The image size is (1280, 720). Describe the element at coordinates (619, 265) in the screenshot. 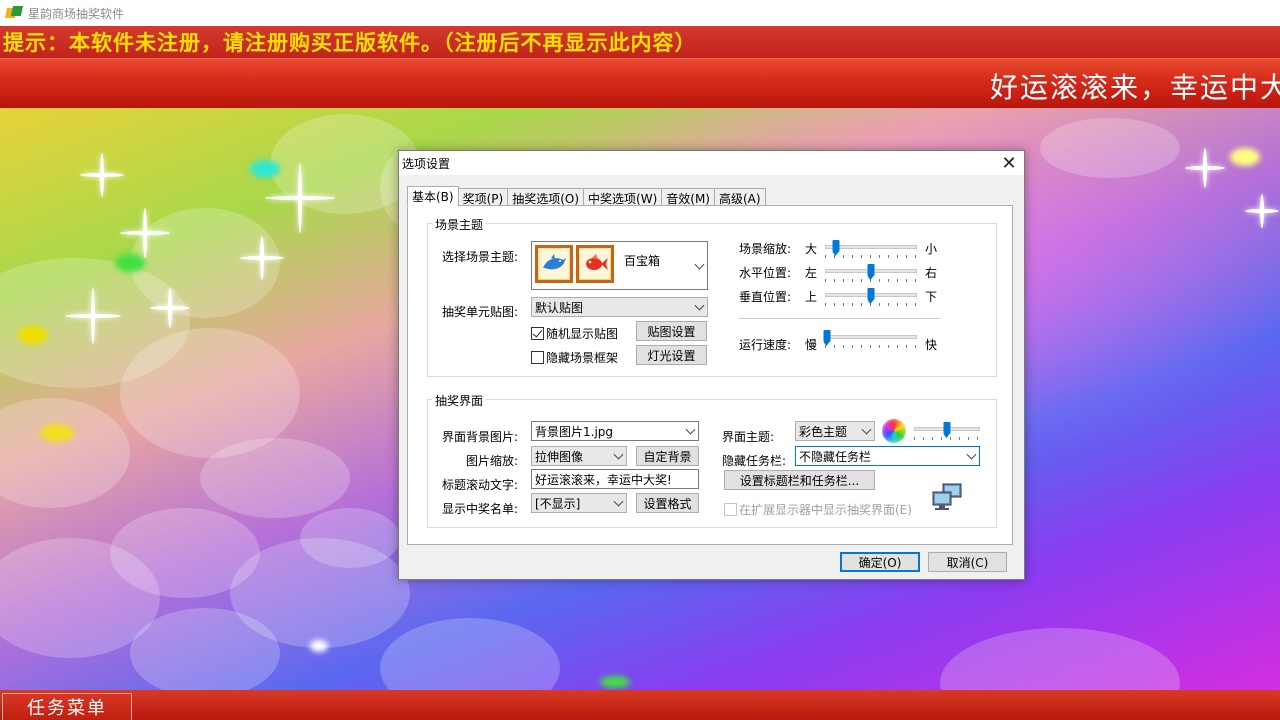

I see `scene-theme-select: 百宝箱` at that location.